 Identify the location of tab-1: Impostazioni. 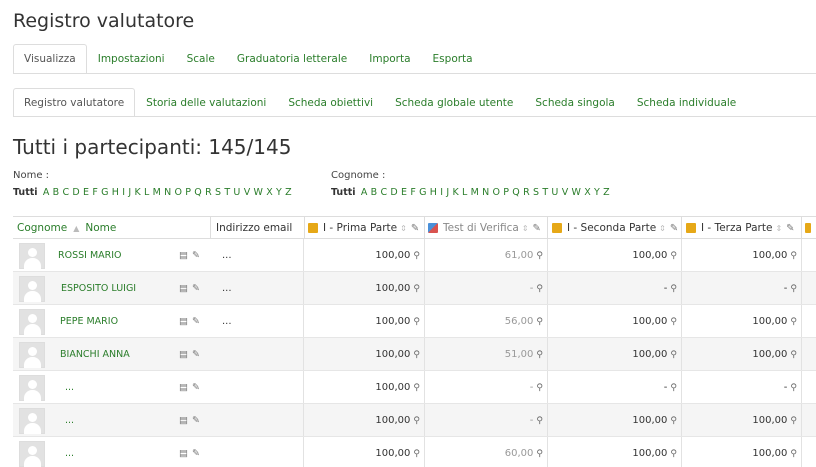
(131, 58).